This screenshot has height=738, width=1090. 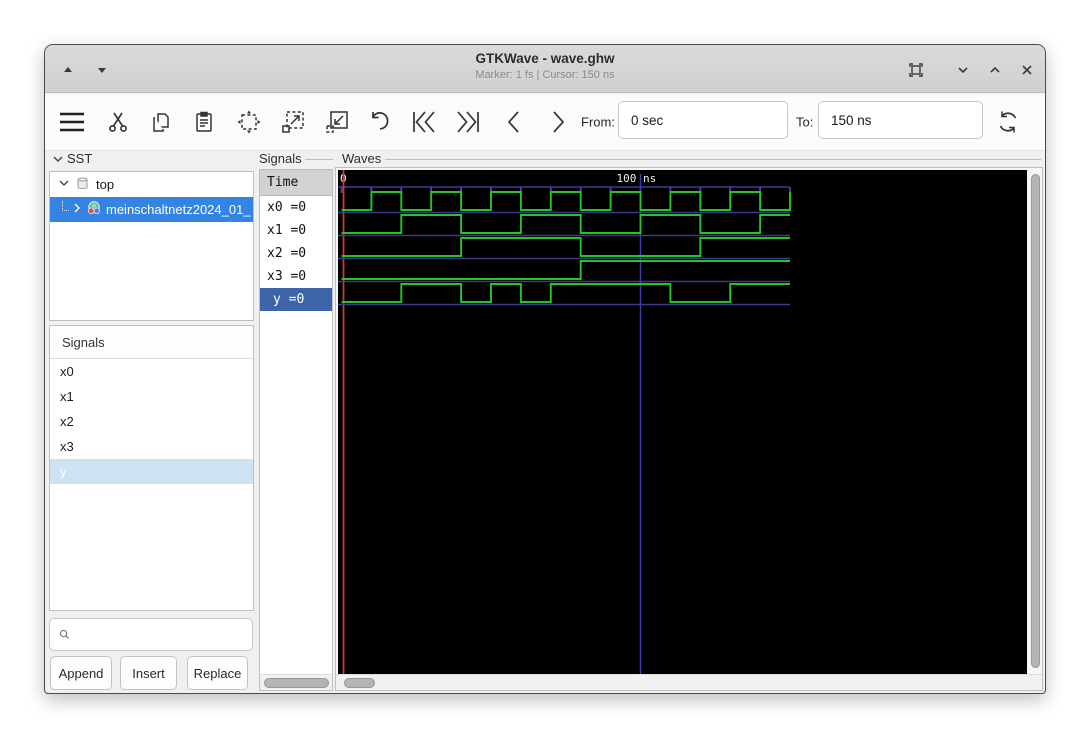 I want to click on prev-edge-button, so click(x=514, y=122).